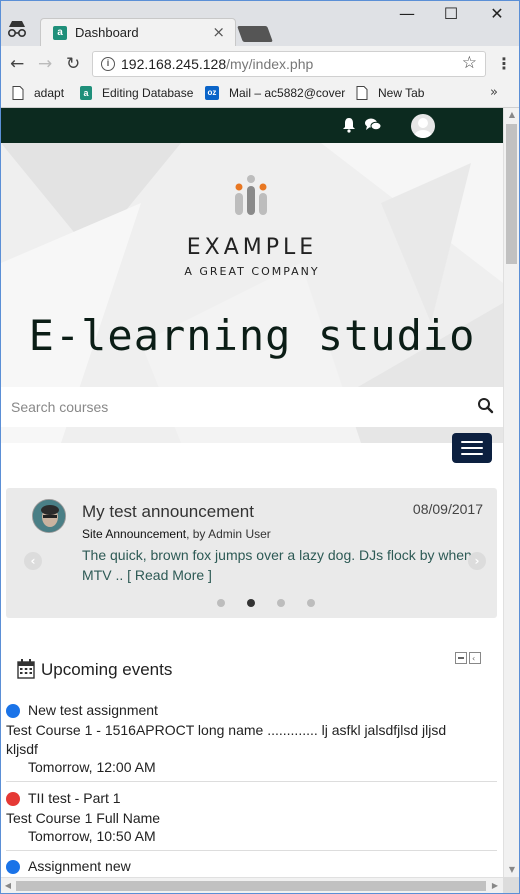 This screenshot has width=520, height=894. Describe the element at coordinates (174, 64) in the screenshot. I see `url-host: 192.168.245.128` at that location.